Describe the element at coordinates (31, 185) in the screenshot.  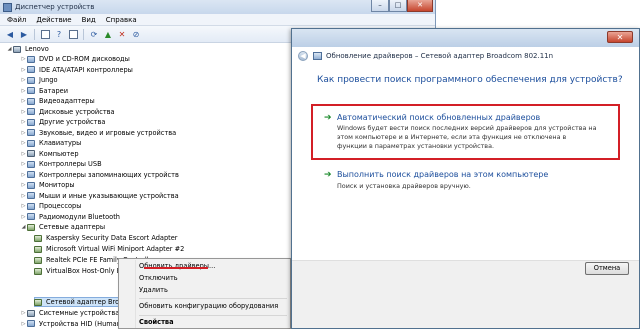
I see `monitor-icon` at that location.